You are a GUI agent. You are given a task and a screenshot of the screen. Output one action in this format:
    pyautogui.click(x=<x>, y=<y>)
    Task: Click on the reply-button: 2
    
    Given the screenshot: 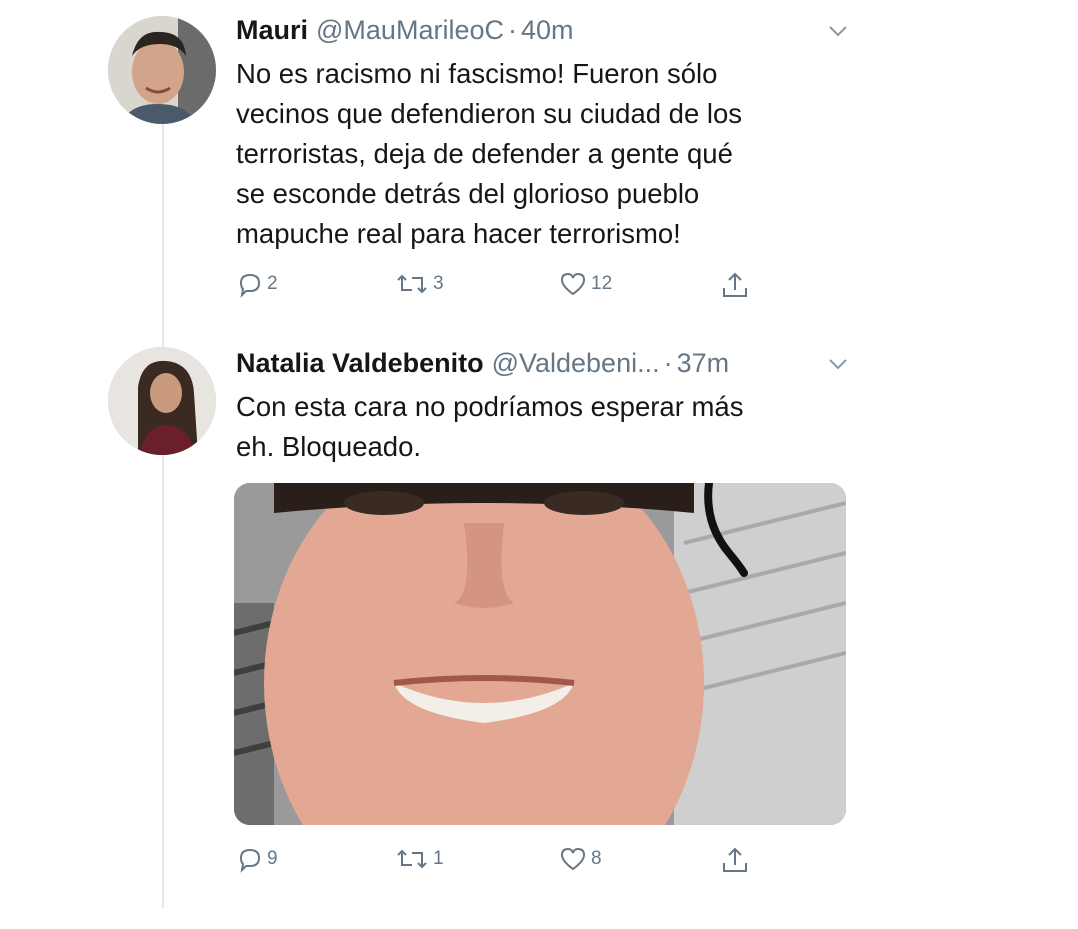 What is the action you would take?
    pyautogui.click(x=257, y=284)
    